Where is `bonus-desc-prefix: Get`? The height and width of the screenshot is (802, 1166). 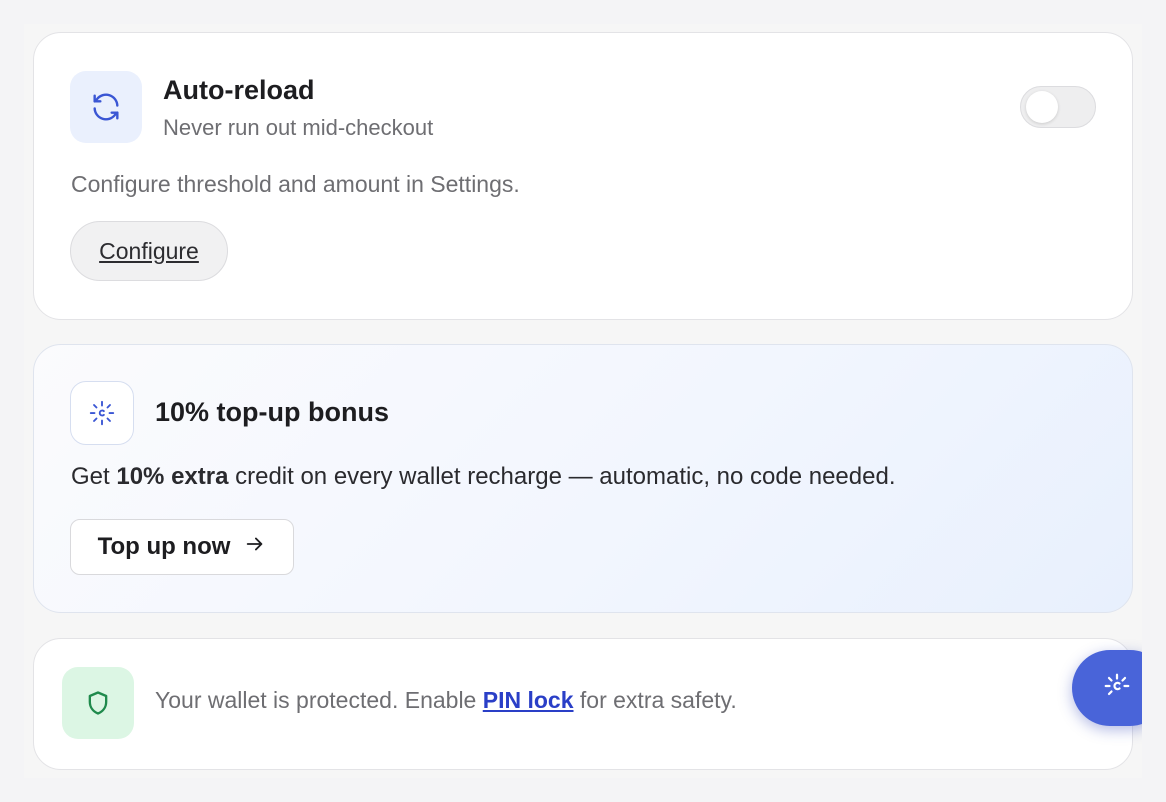 bonus-desc-prefix: Get is located at coordinates (94, 476).